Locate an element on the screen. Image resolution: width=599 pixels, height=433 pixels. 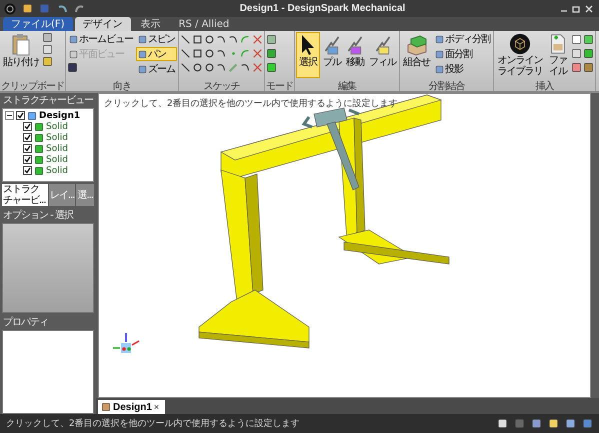
panel-title: オプション - 選択 is located at coordinates (38, 215).